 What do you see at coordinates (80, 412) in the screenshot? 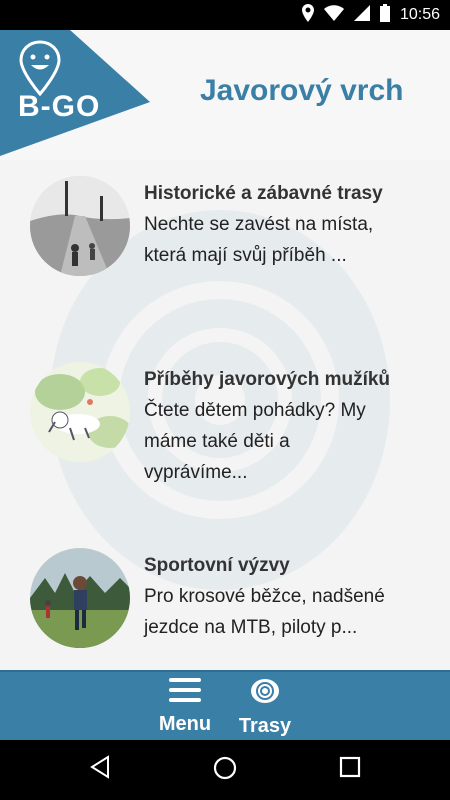
I see `story-route-thumbnail` at bounding box center [80, 412].